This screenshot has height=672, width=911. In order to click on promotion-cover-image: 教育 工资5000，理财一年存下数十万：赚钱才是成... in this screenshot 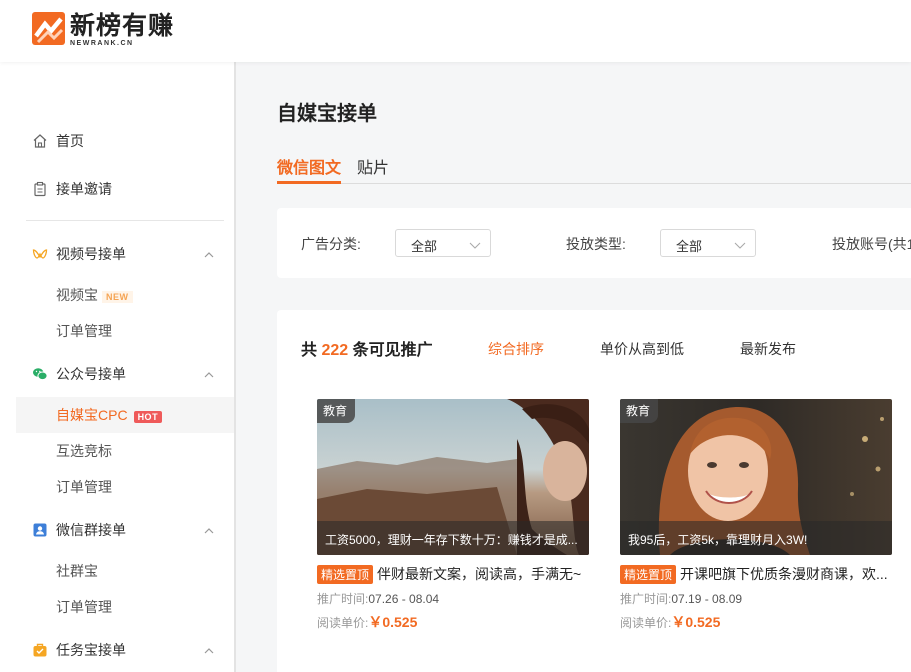, I will do `click(453, 477)`.